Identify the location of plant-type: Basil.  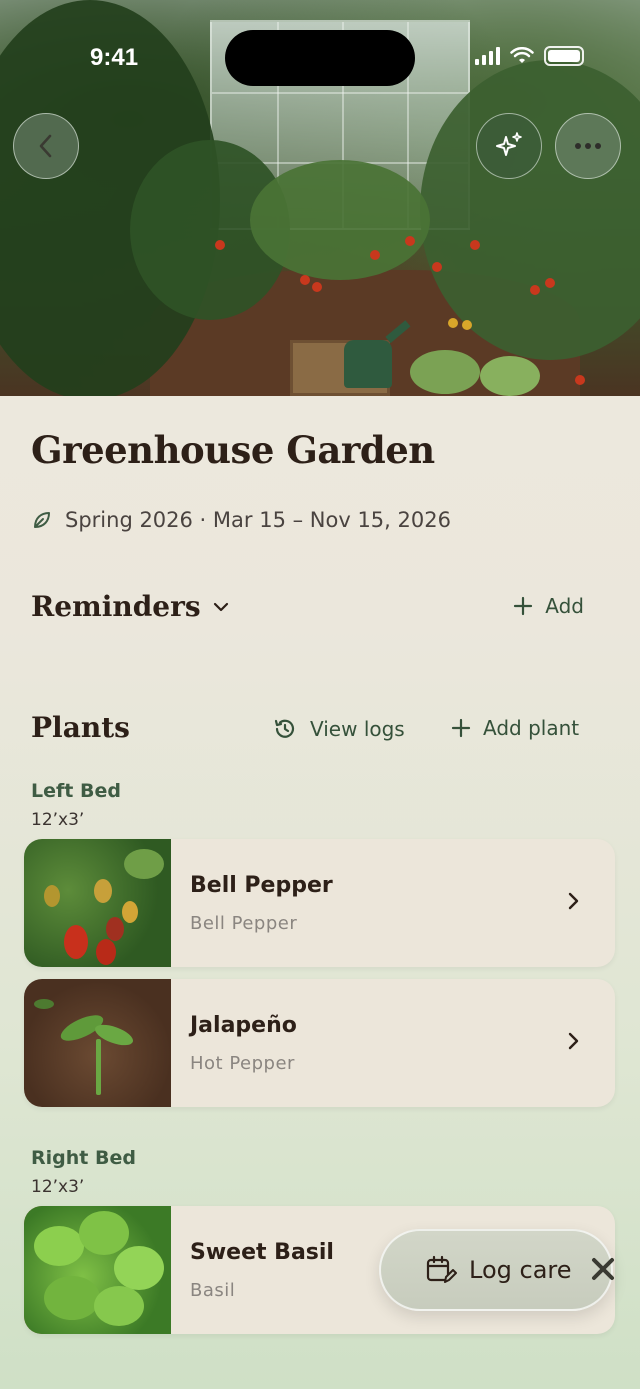
(213, 1290).